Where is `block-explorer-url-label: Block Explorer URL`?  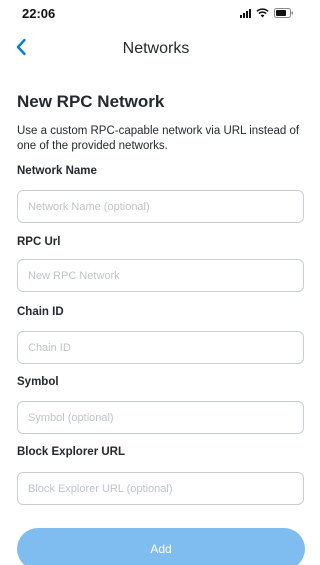
block-explorer-url-label: Block Explorer URL is located at coordinates (71, 452).